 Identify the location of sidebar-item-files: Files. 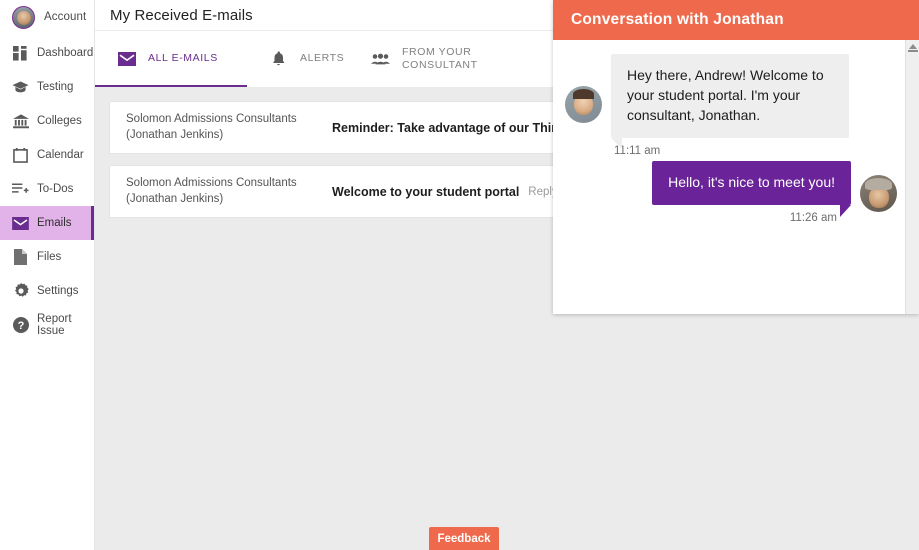
(47, 257).